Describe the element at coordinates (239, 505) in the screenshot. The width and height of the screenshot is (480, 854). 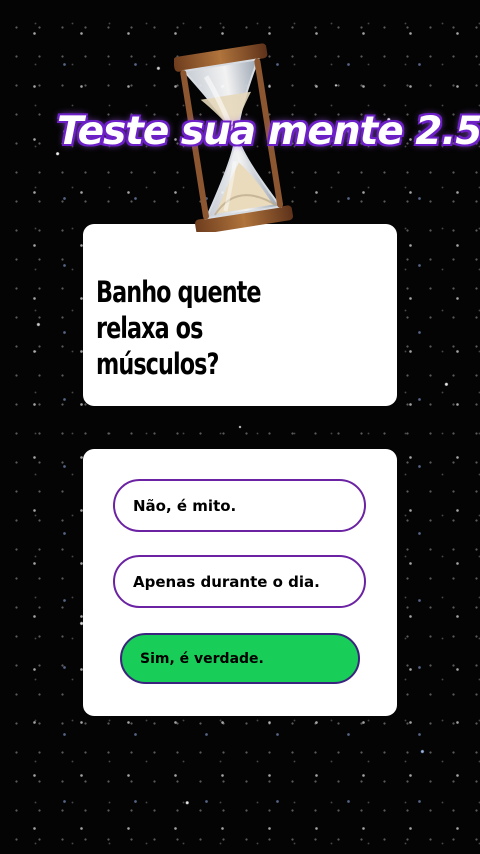
I see `answer-option-myth: Não, é mito.` at that location.